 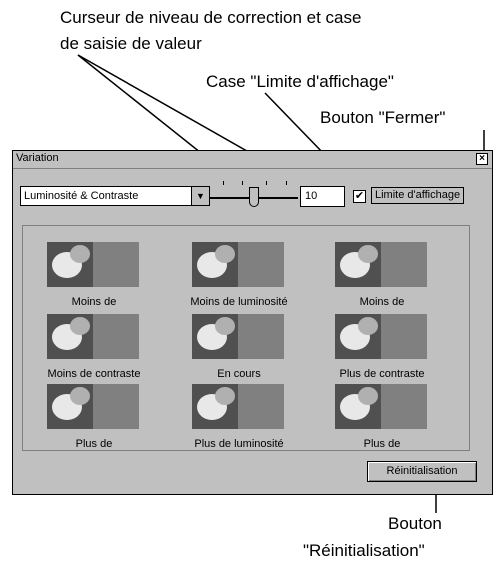 I want to click on limit-display-label: Limite d'affichage, so click(x=418, y=195).